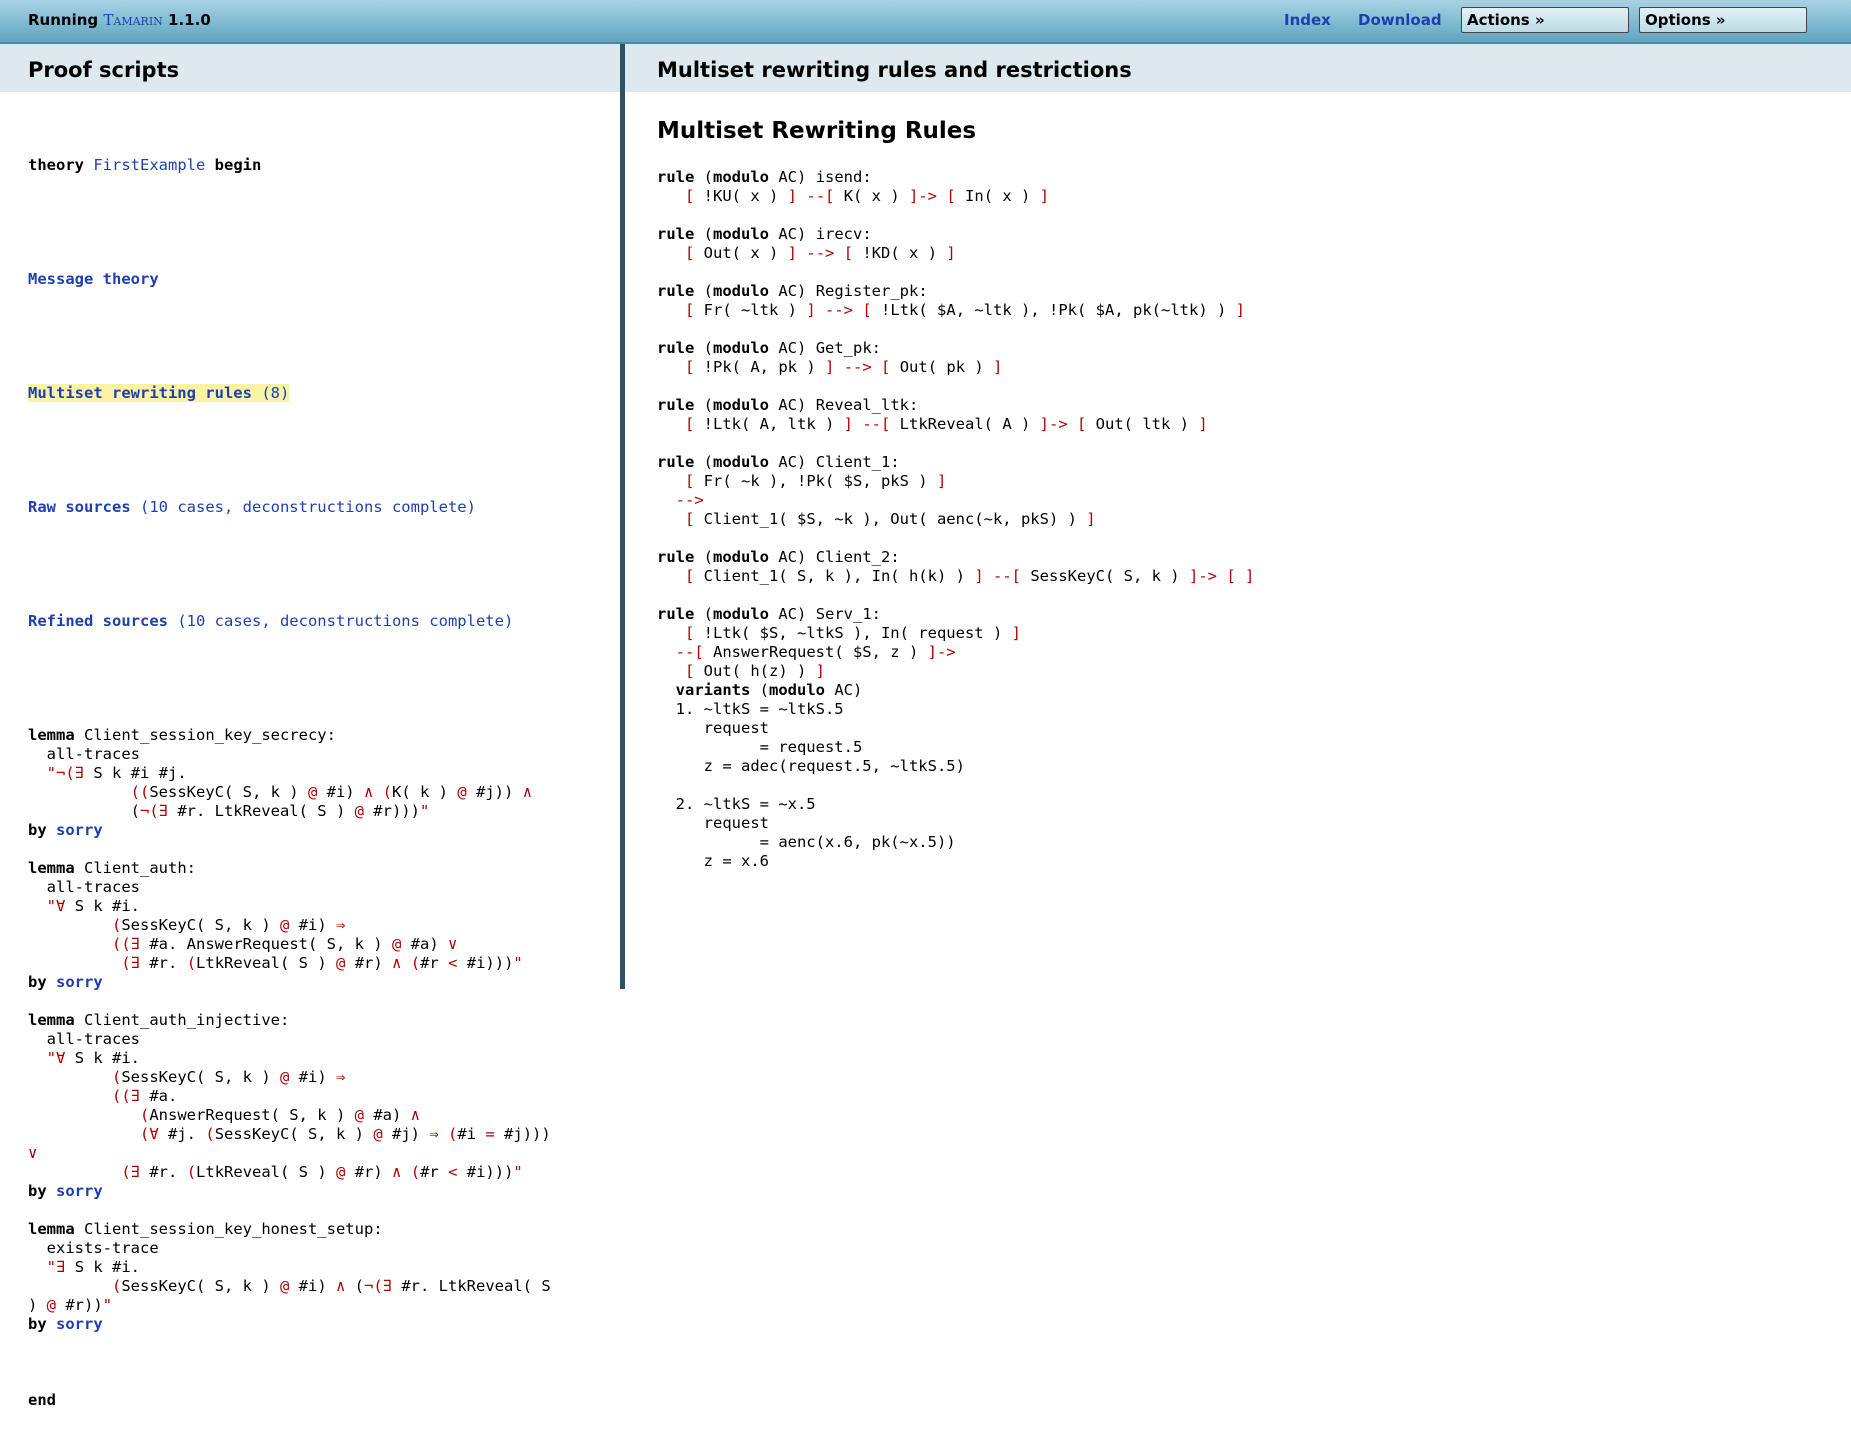 The image size is (1851, 1429). Describe the element at coordinates (815, 652) in the screenshot. I see `rule-body-line: --[ AnswerRequest( $S, z ) ]->` at that location.